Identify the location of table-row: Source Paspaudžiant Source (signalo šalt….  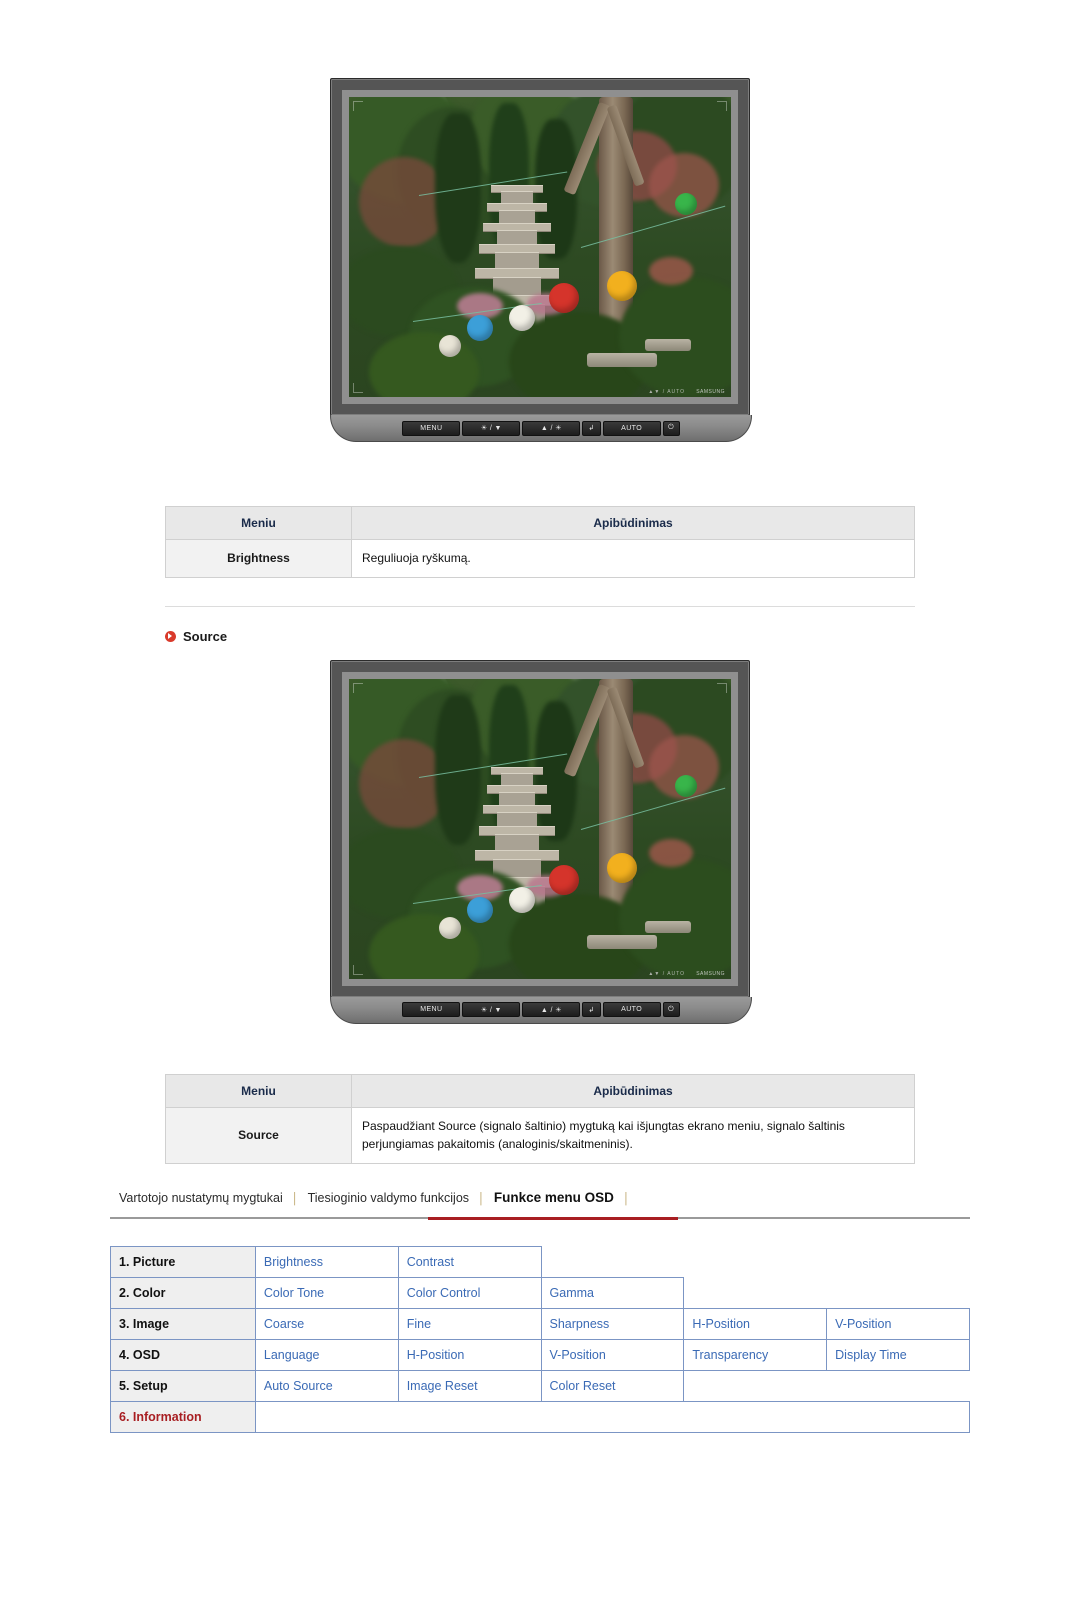
(540, 1135).